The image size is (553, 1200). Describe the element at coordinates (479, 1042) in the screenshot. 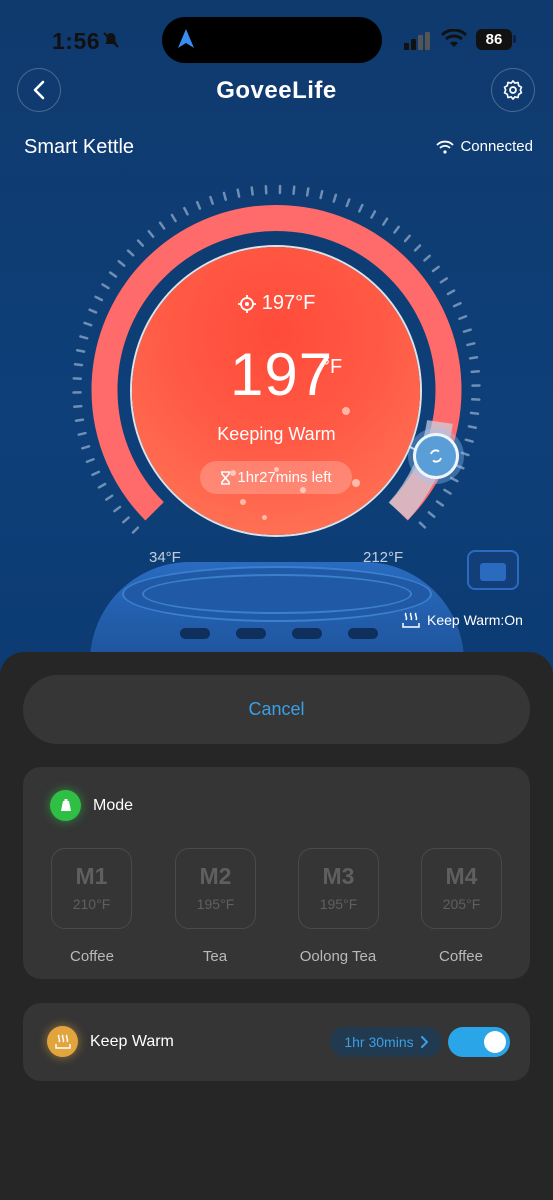

I see `keep-warm-toggle` at that location.